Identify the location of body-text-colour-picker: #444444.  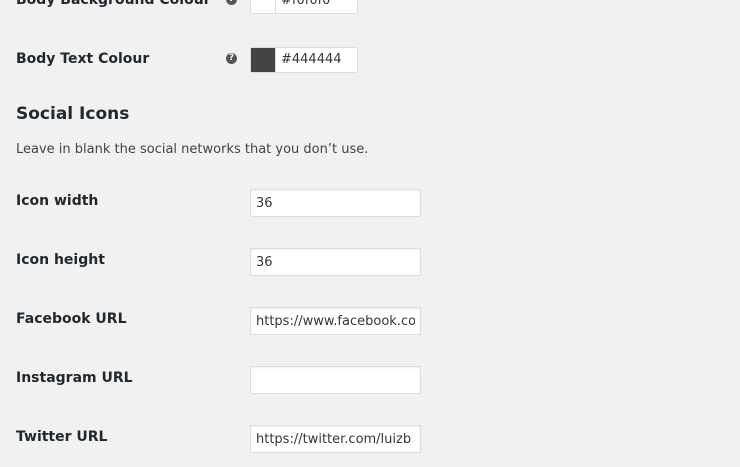
(304, 60).